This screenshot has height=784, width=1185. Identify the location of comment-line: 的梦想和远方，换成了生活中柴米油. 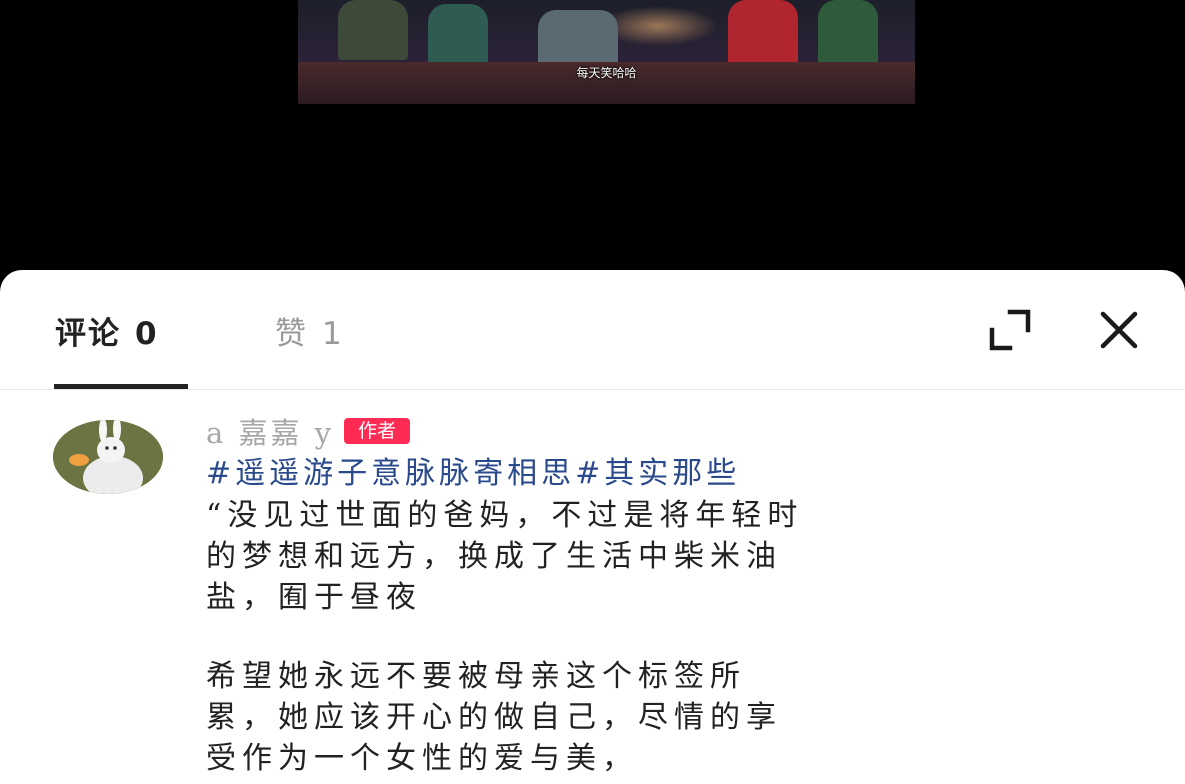
(494, 556).